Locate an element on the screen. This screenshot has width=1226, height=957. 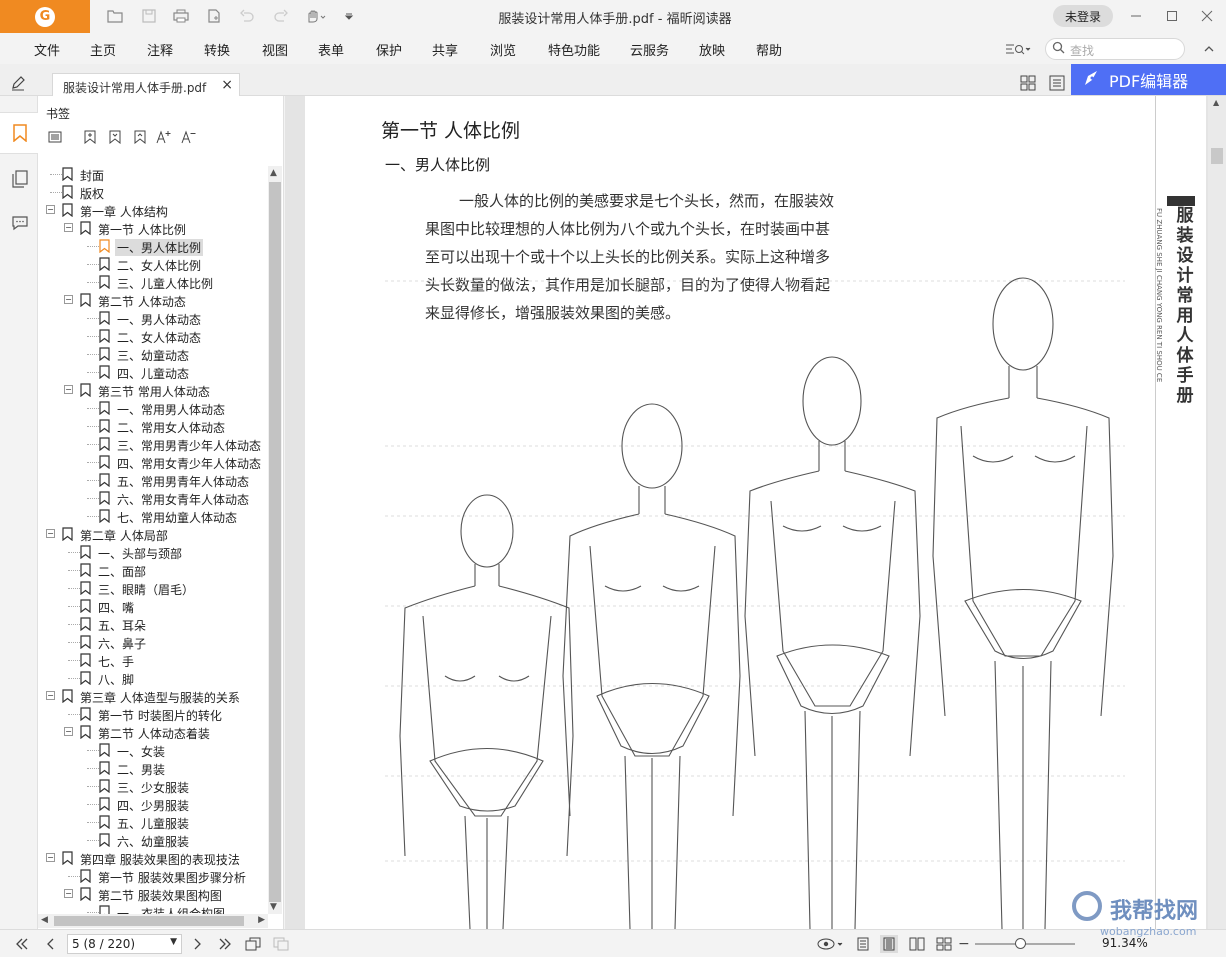
tile-view-icon is located at coordinates (1028, 83).